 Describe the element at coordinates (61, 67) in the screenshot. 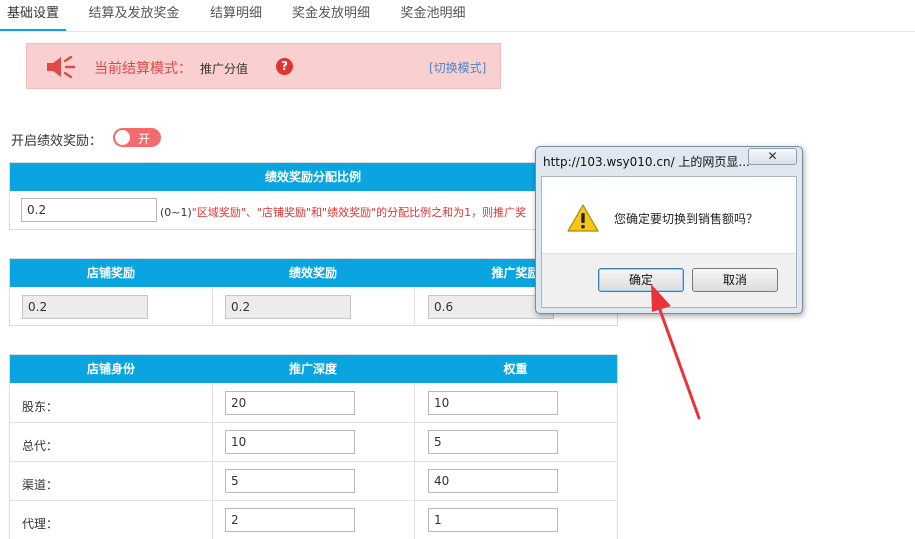

I see `speaker-icon` at that location.